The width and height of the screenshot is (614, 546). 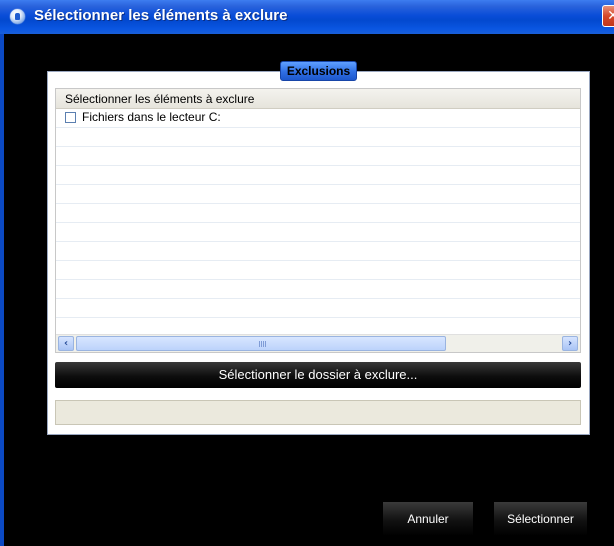 I want to click on chevron-right-icon: ›, so click(x=570, y=343).